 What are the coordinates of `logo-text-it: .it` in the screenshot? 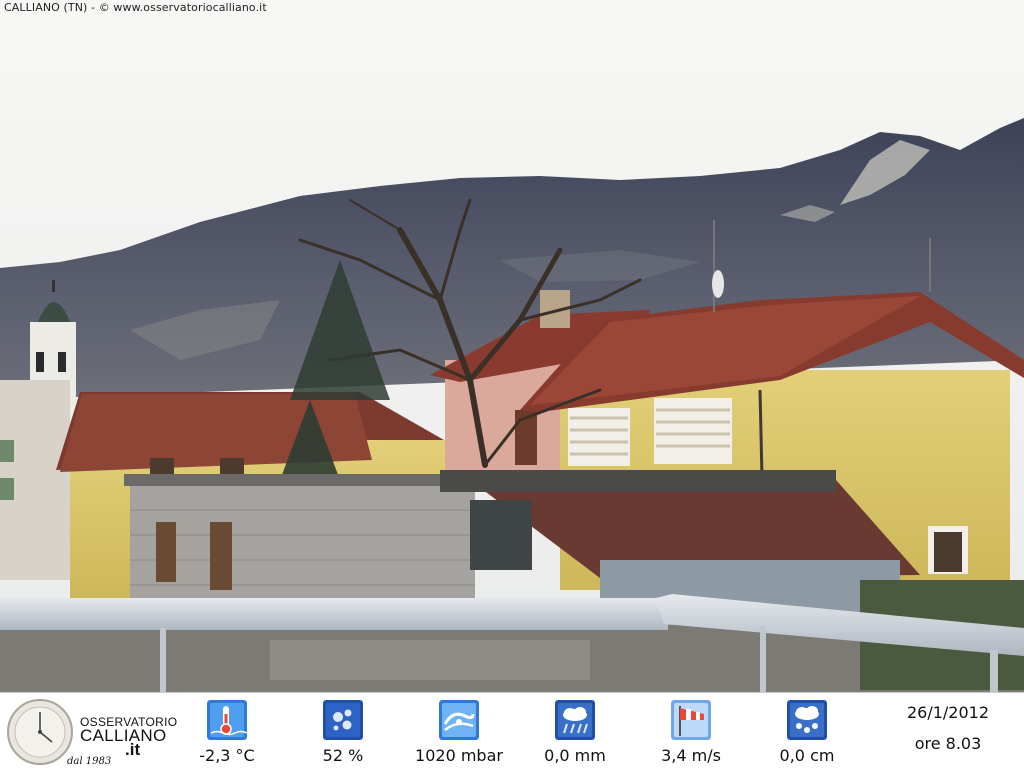 It's located at (133, 749).